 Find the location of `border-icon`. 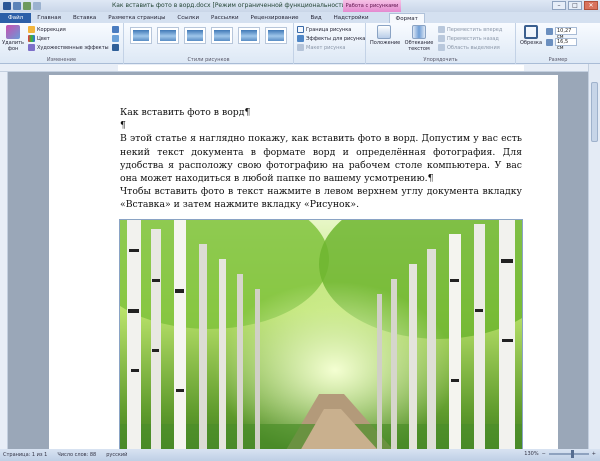

border-icon is located at coordinates (300, 29).